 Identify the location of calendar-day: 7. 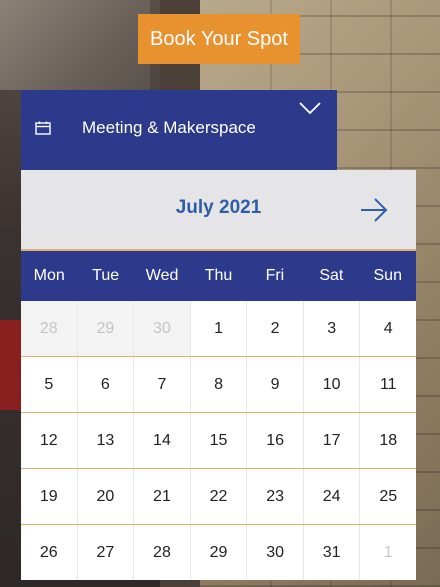
(162, 384).